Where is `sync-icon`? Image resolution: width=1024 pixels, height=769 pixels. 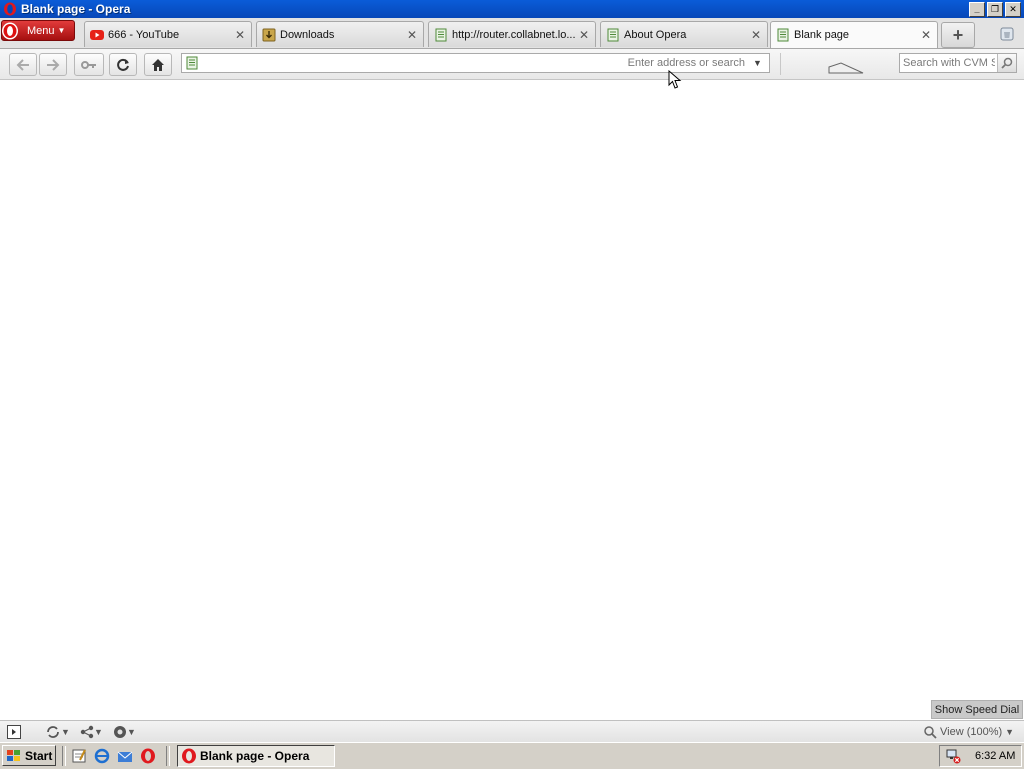
sync-icon is located at coordinates (53, 732).